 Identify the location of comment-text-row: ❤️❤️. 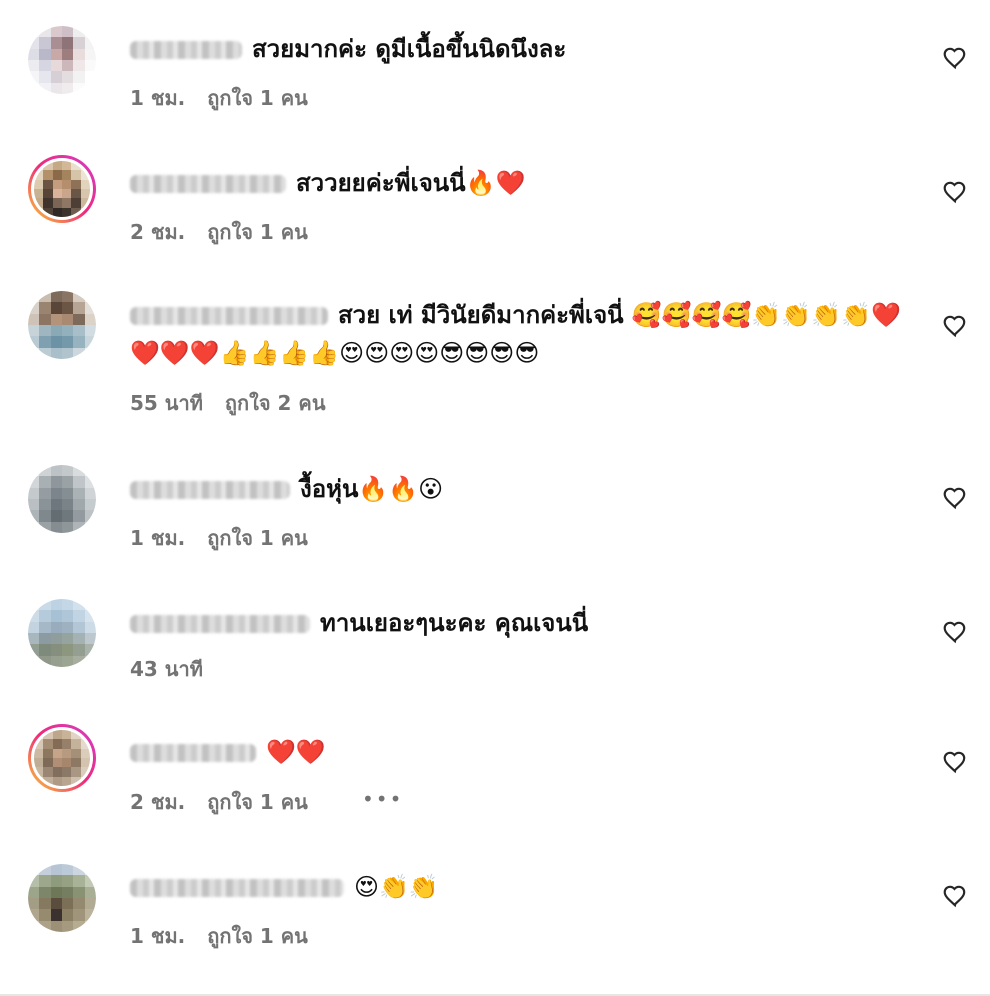
(530, 752).